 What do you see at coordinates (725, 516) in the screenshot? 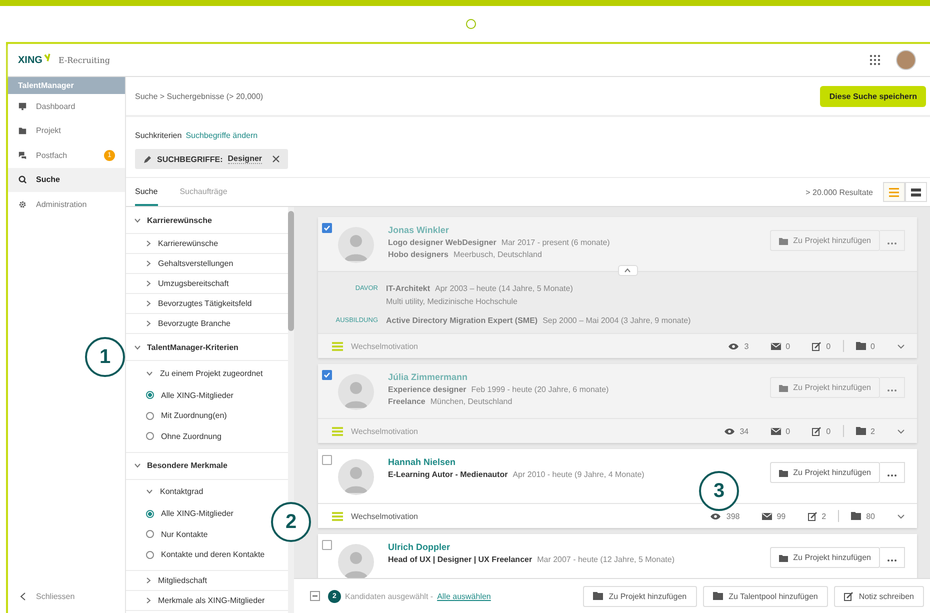
I see `views-stat: 398` at bounding box center [725, 516].